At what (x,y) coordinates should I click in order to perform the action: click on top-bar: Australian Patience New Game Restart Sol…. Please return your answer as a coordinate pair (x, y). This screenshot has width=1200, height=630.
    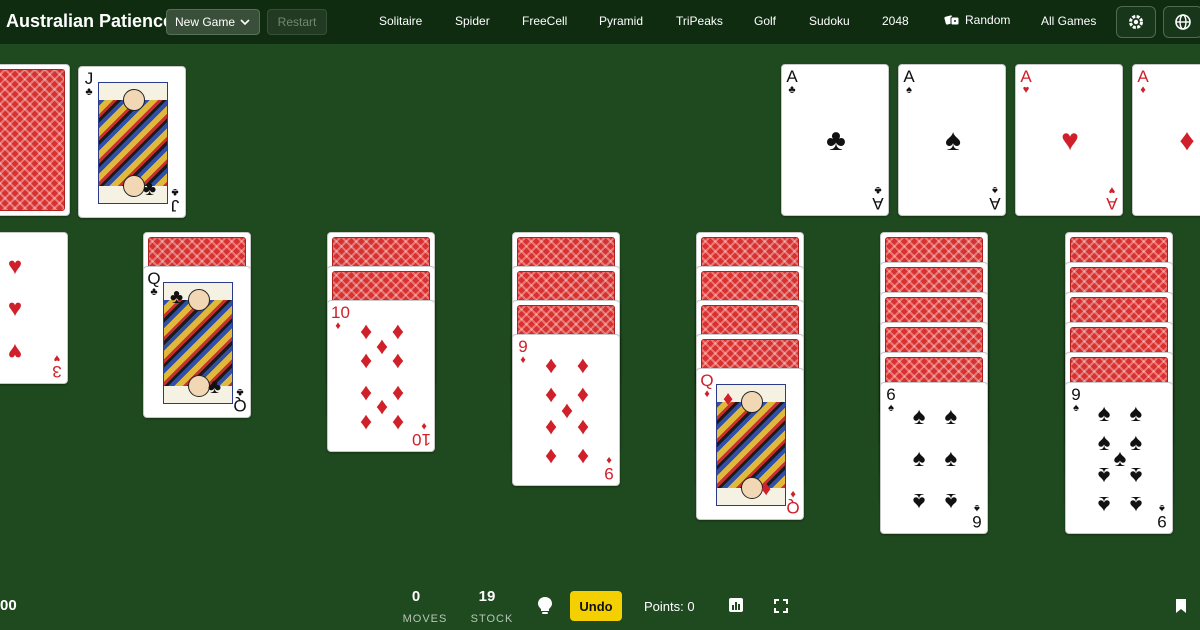
    Looking at the image, I should click on (600, 22).